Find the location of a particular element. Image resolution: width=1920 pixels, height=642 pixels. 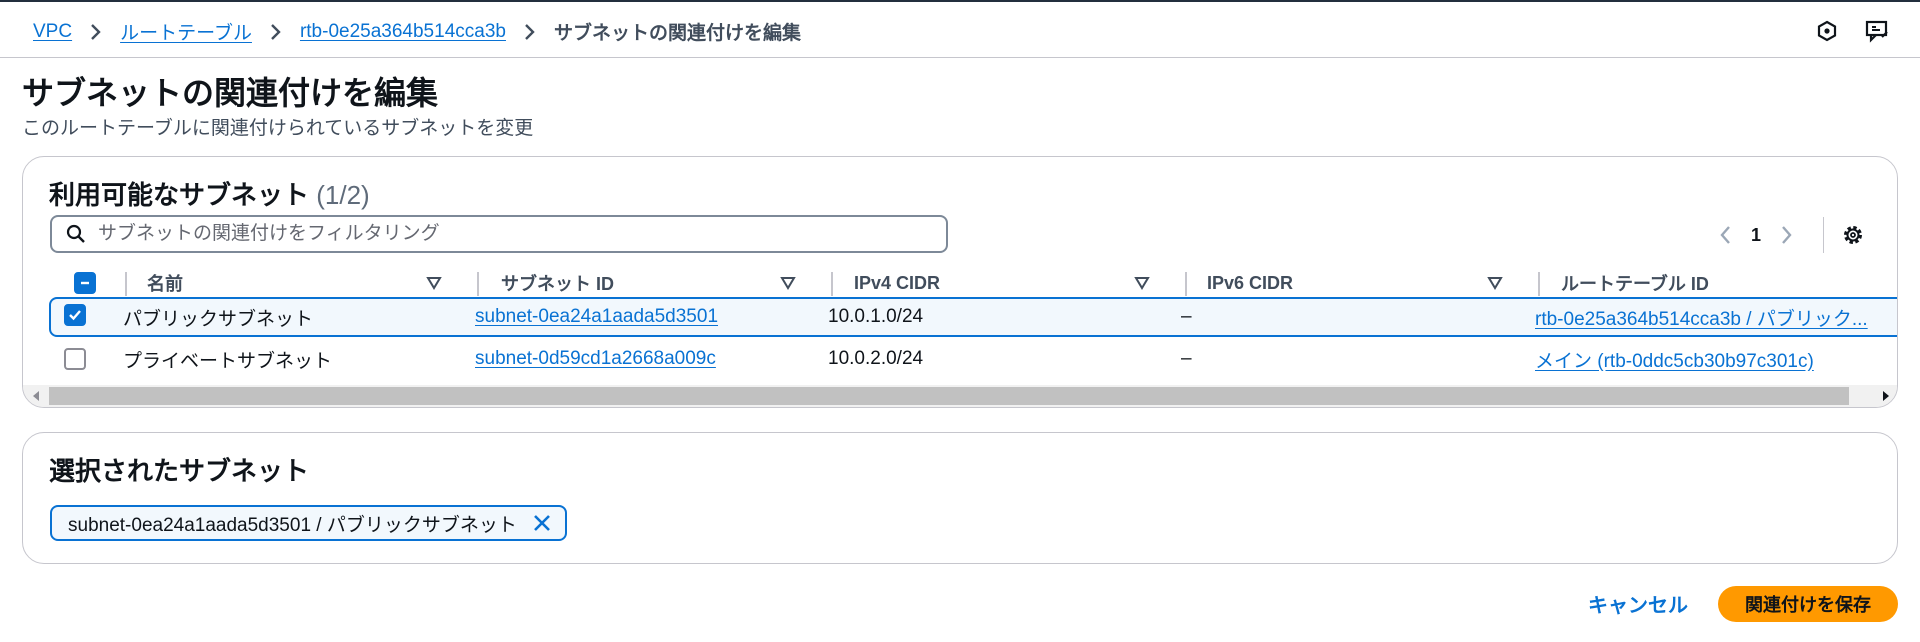

feedback-icon is located at coordinates (1877, 31).